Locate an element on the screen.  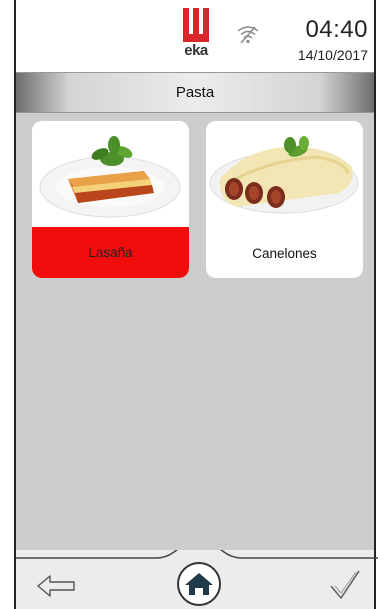
recipe-label: Lasaña is located at coordinates (110, 252).